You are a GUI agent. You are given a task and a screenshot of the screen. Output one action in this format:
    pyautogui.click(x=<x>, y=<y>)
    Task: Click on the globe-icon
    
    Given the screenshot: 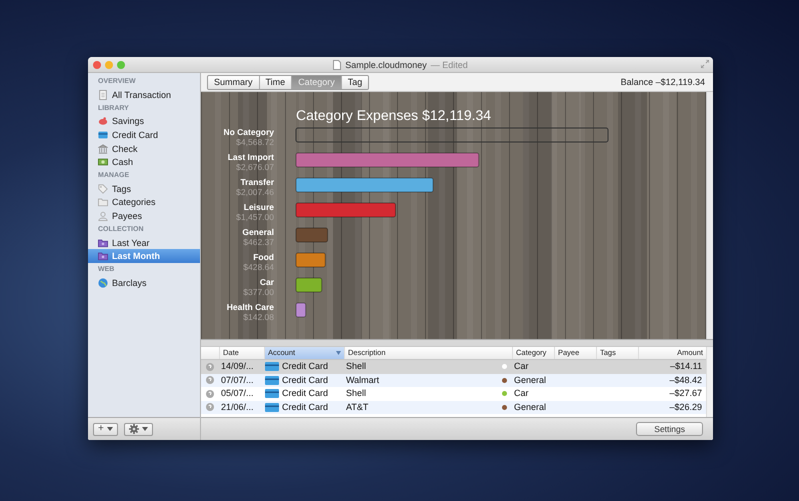 What is the action you would take?
    pyautogui.click(x=103, y=283)
    